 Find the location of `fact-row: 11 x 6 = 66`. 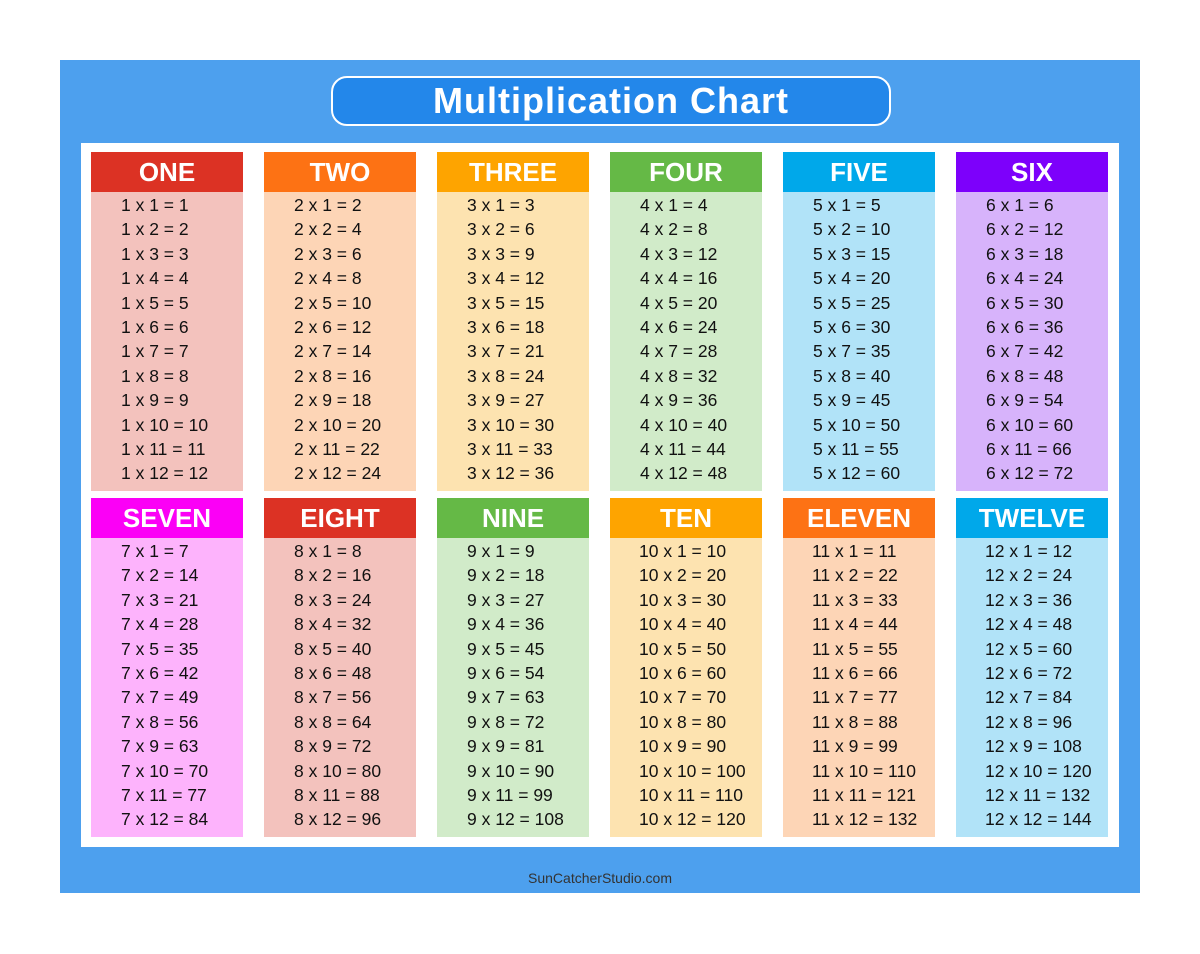

fact-row: 11 x 6 = 66 is located at coordinates (855, 672).